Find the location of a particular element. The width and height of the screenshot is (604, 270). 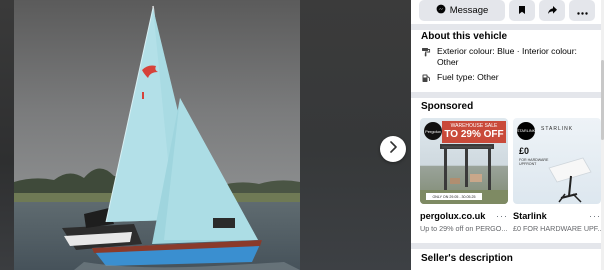

ad-advertiser-name: Starlink is located at coordinates (530, 216).